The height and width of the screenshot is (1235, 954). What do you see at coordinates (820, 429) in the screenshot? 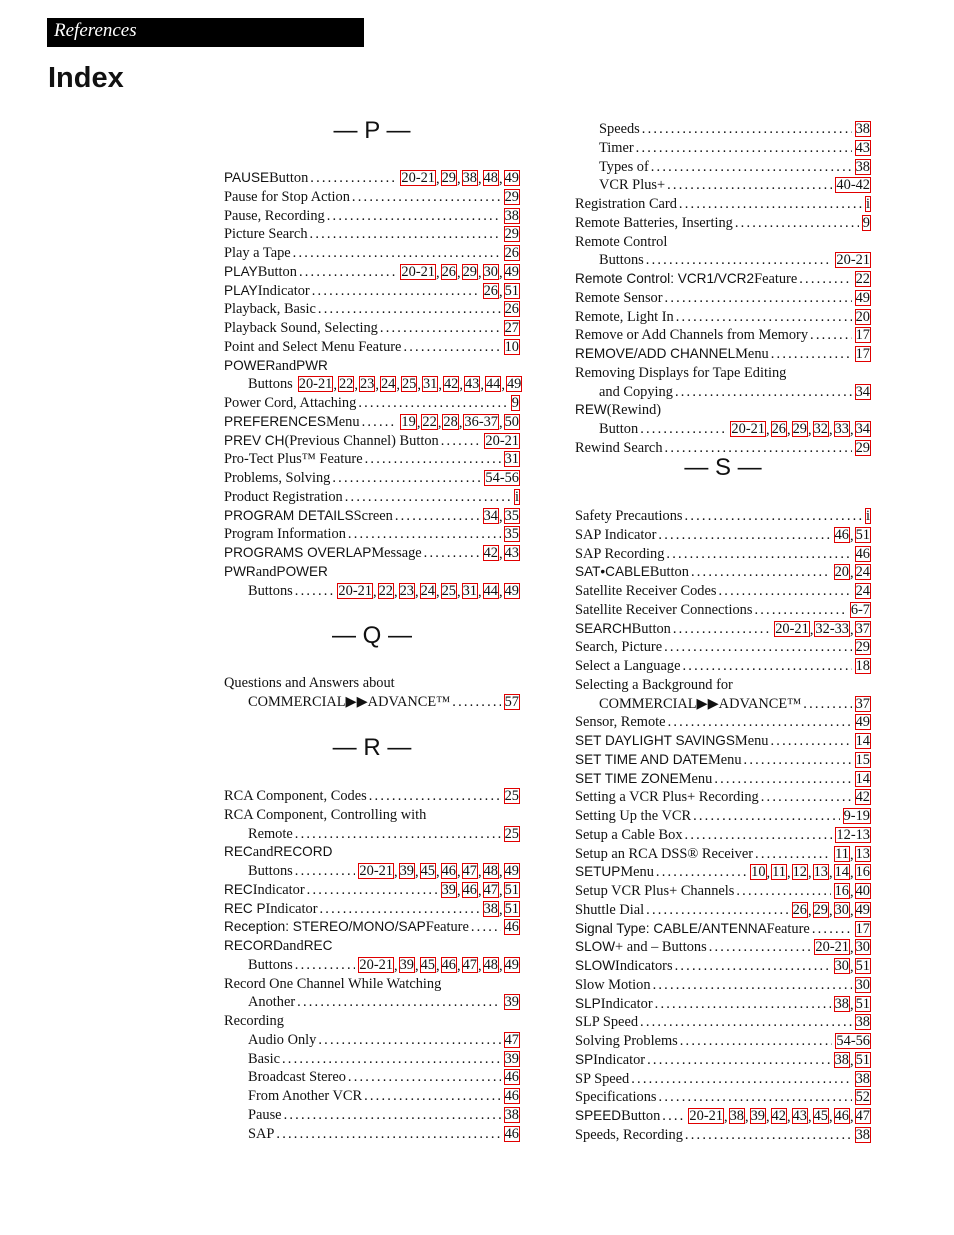
I see `page-link: 32` at bounding box center [820, 429].